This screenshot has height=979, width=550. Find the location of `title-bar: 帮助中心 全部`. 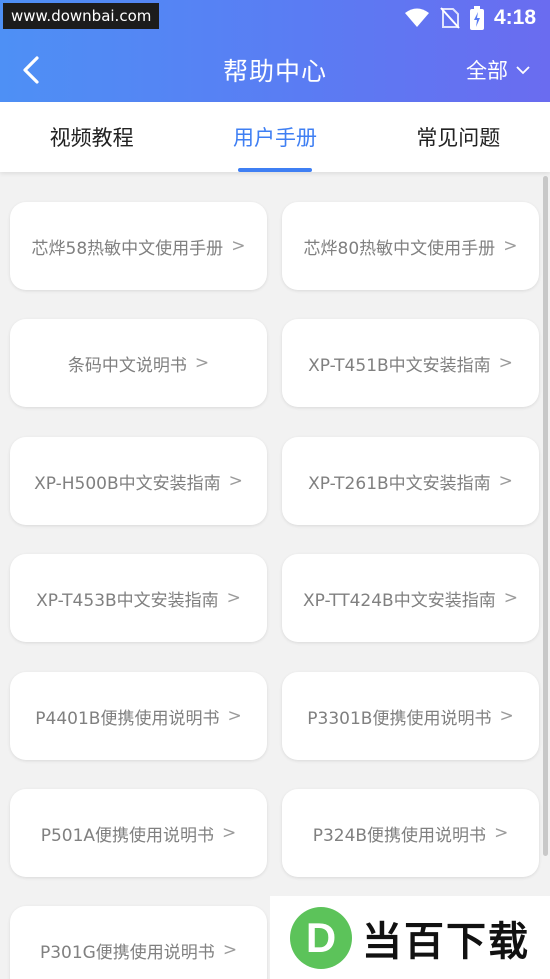

title-bar: 帮助中心 全部 is located at coordinates (275, 70).